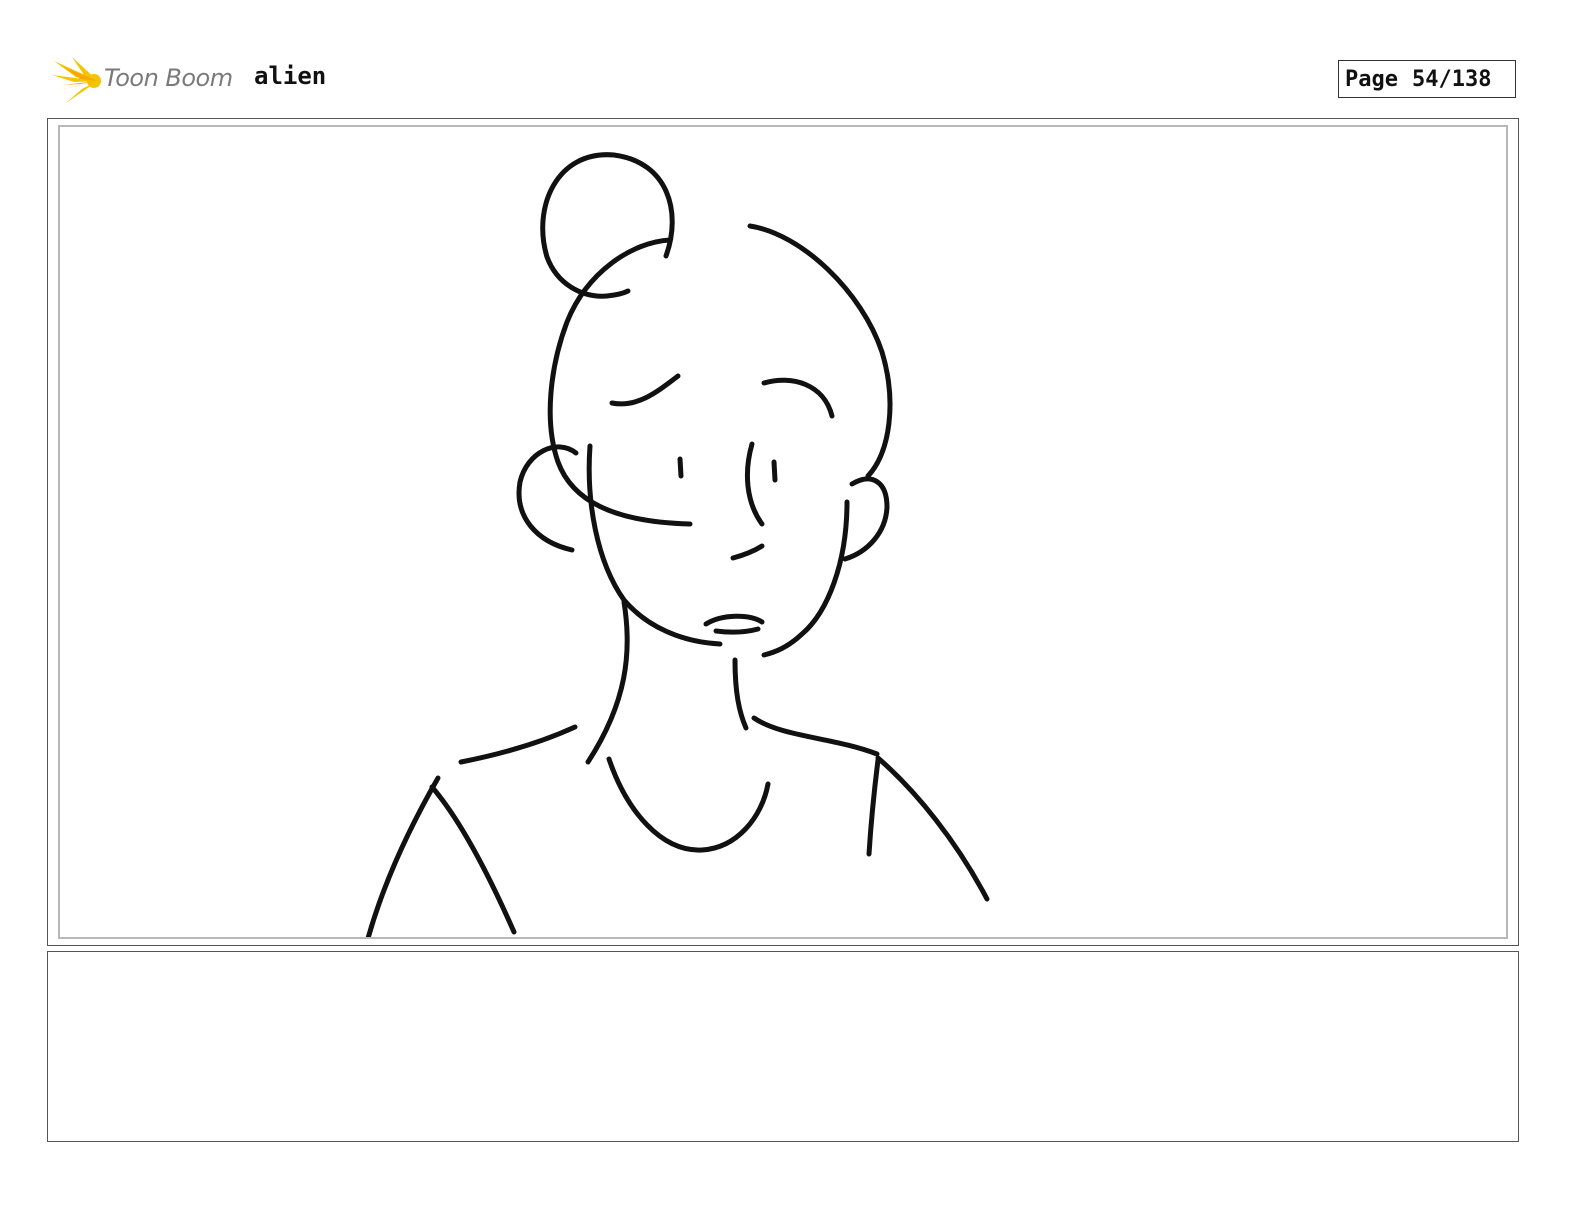  Describe the element at coordinates (168, 78) in the screenshot. I see `logo-text: Toon Boom` at that location.